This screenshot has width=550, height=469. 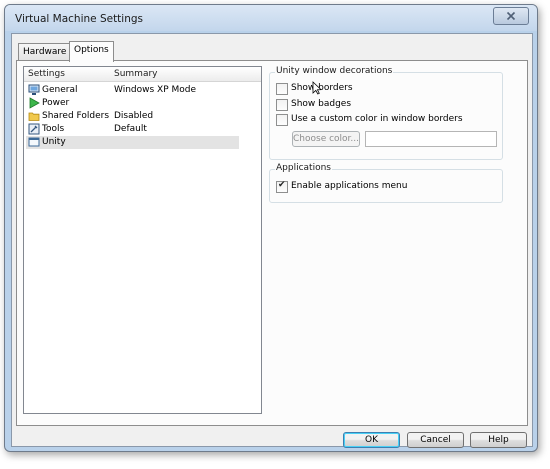 I want to click on tab-options: Options, so click(x=91, y=51).